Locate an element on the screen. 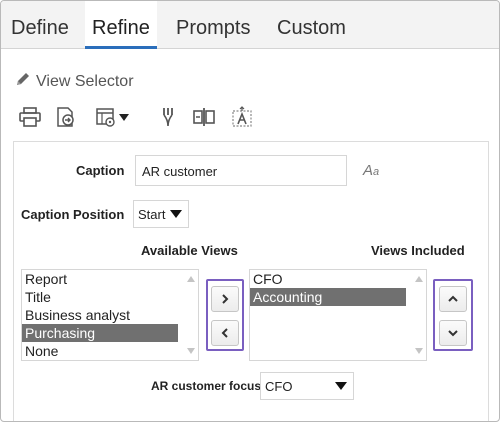 The width and height of the screenshot is (500, 422). focus-value: CFO is located at coordinates (279, 386).